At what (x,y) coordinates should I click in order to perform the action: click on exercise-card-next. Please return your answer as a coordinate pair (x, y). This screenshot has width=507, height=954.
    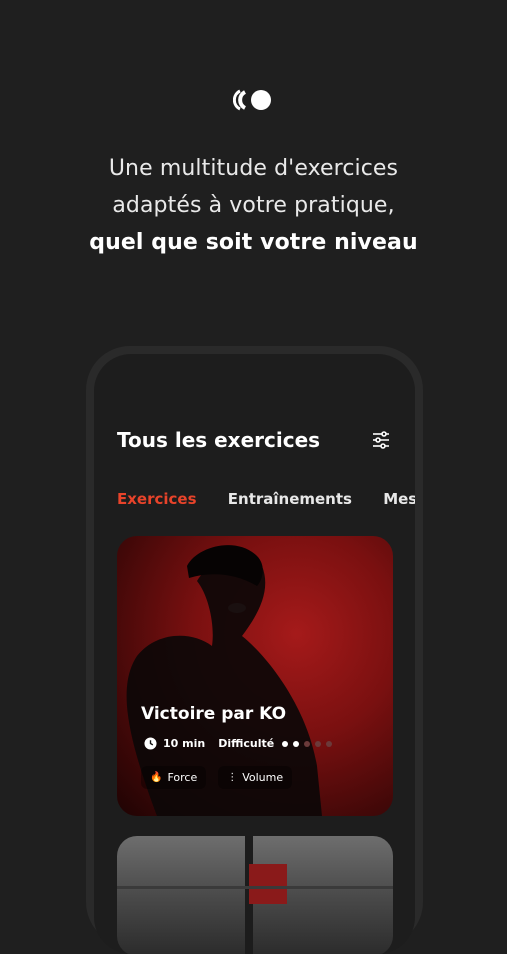
    Looking at the image, I should click on (255, 895).